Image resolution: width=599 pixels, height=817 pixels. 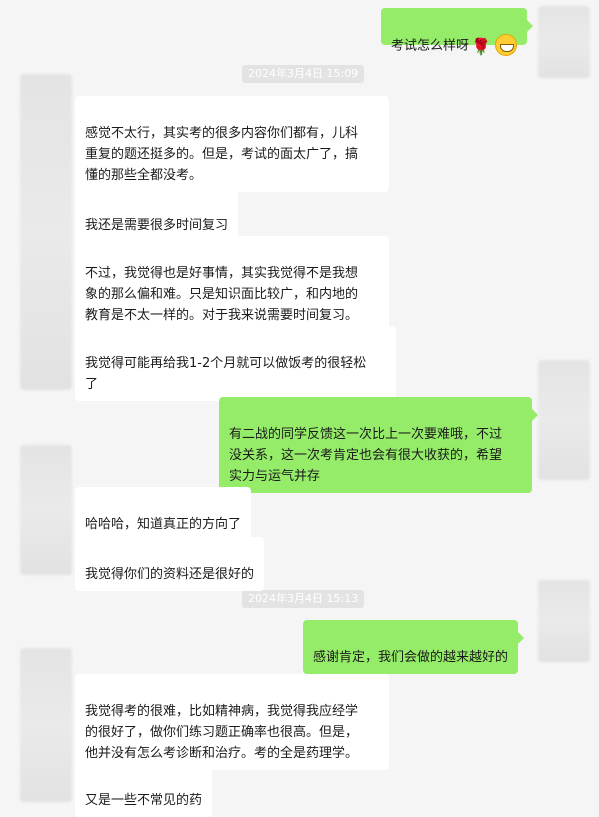 I want to click on message-text: 我还是需要很多时间复习, so click(x=157, y=225).